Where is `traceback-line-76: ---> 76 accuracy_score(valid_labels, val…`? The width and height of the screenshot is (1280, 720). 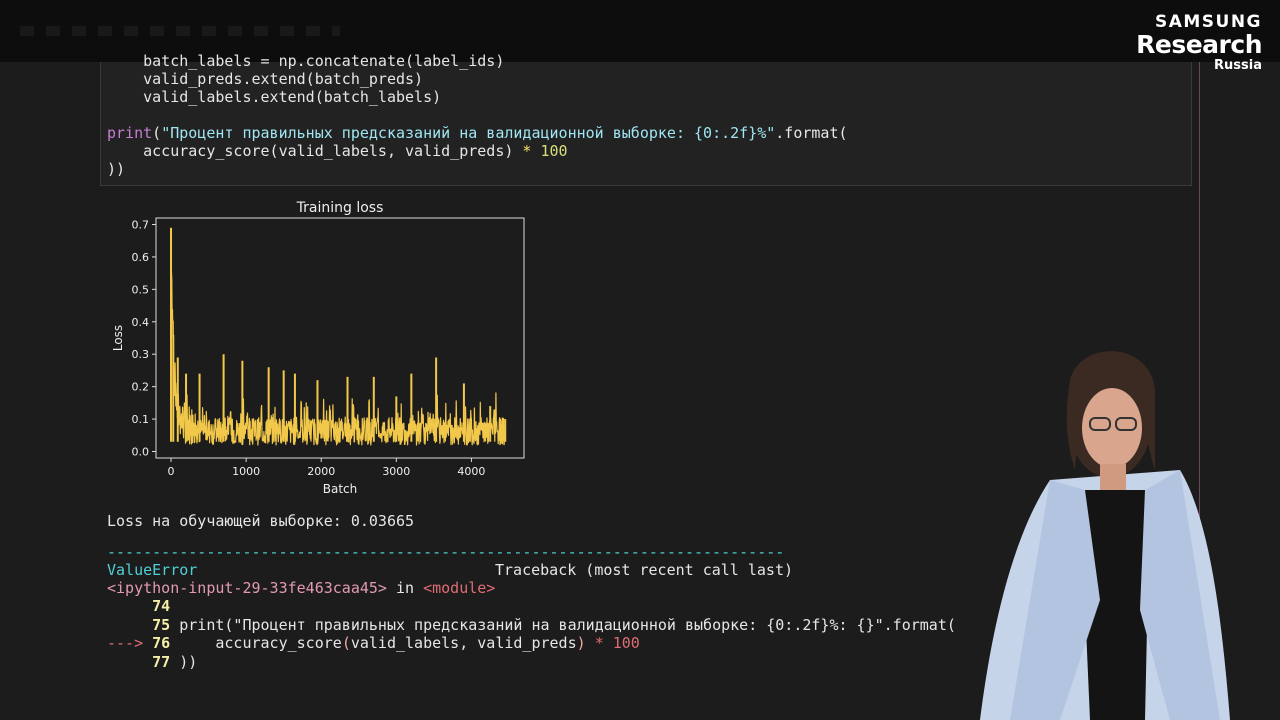 traceback-line-76: ---> 76 accuracy_score(valid_labels, val… is located at coordinates (373, 643).